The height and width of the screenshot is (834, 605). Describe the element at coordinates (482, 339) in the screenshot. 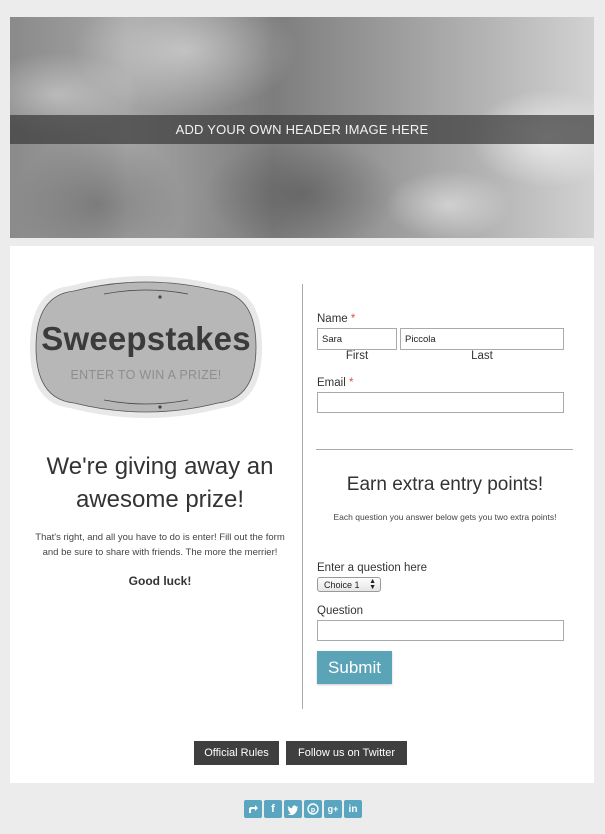

I see `last-name-input` at that location.